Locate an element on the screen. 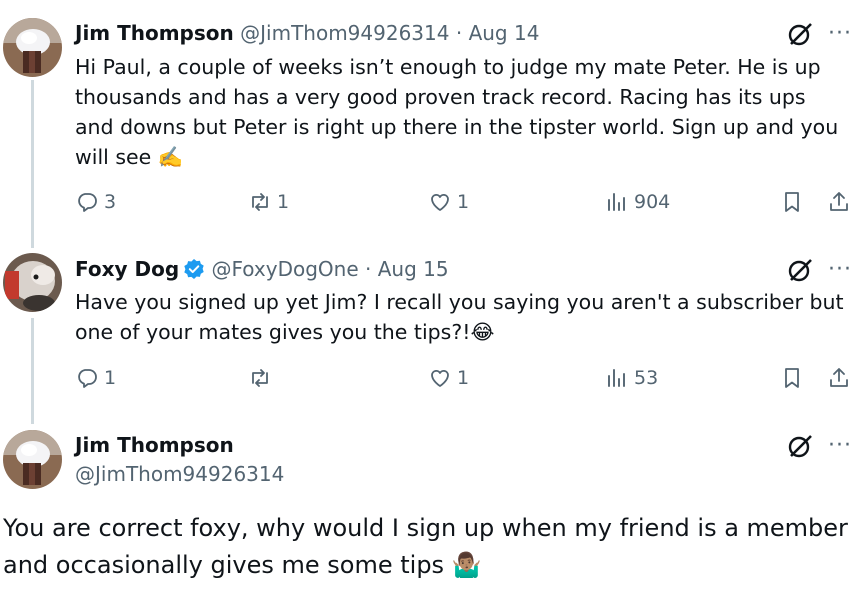 The image size is (858, 598). tweet-actions: 1 1 53 is located at coordinates (464, 381).